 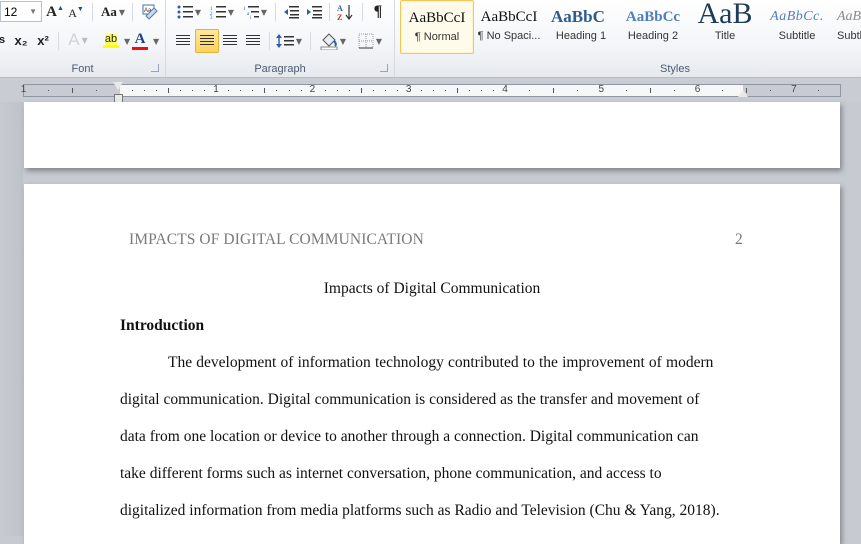 What do you see at coordinates (255, 12) in the screenshot?
I see `multilevel-list-button: 1 a i ▼` at bounding box center [255, 12].